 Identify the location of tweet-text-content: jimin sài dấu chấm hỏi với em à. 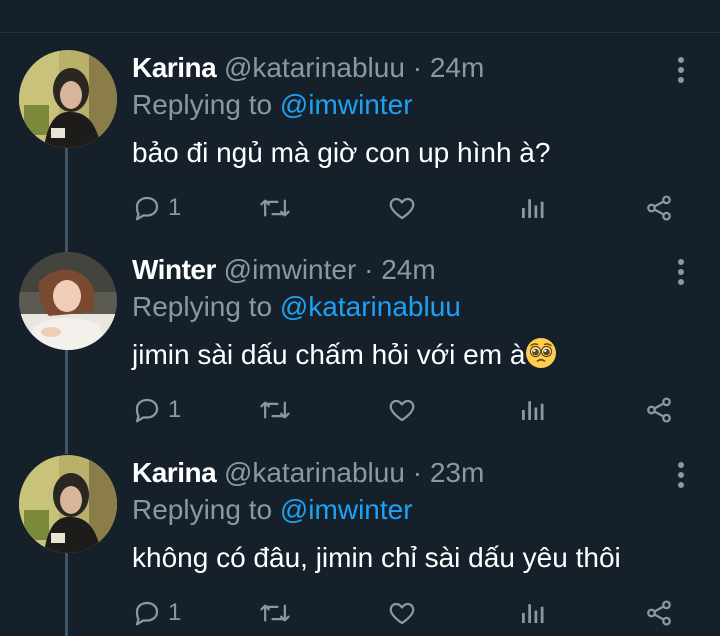
(329, 354).